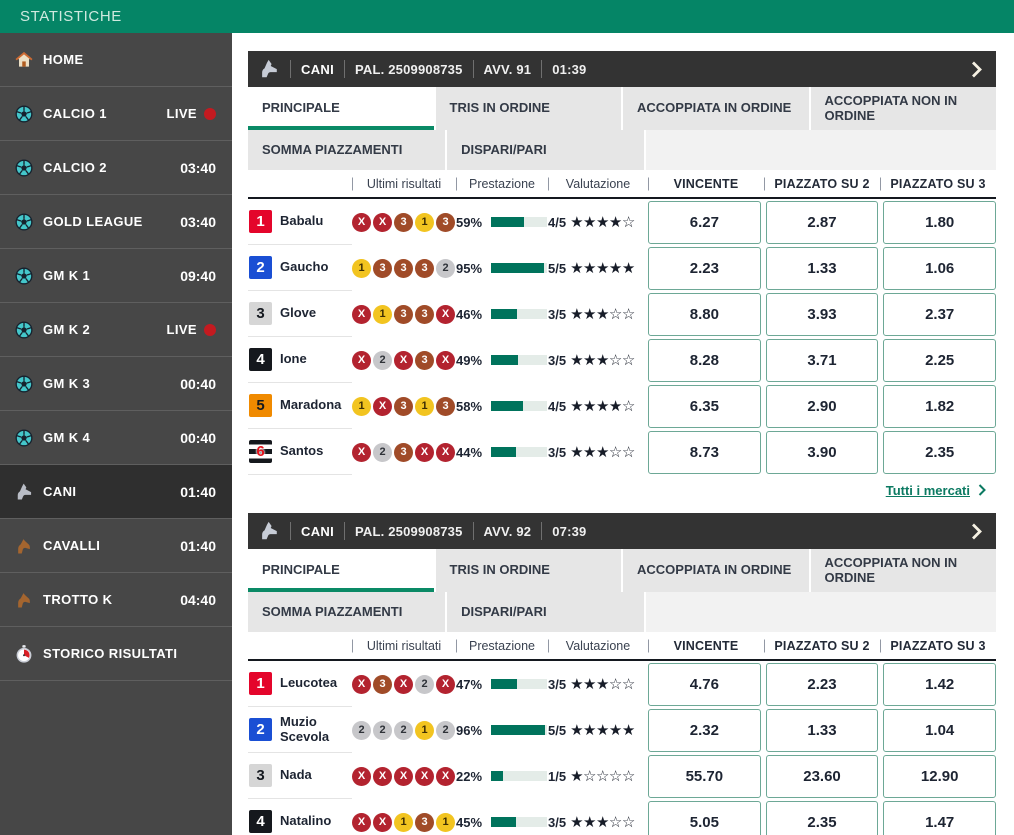  What do you see at coordinates (469, 268) in the screenshot?
I see `performance-percent: 95%` at bounding box center [469, 268].